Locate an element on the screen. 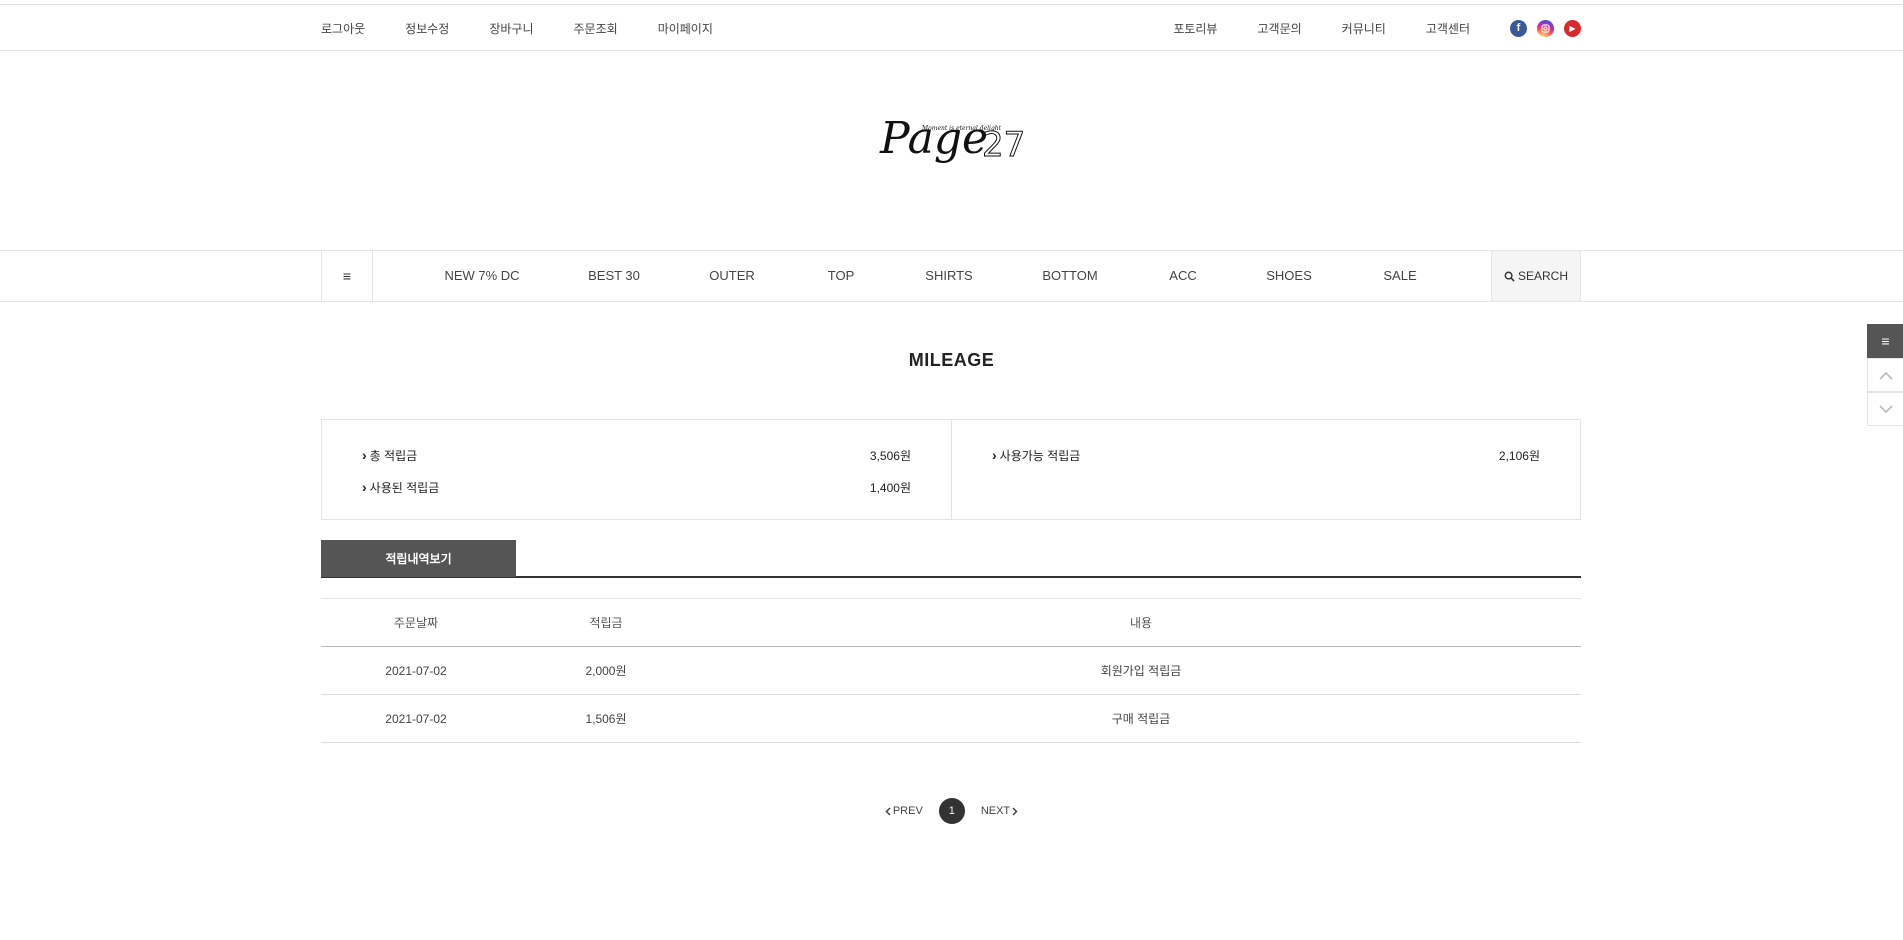  prev-page-button: PREV is located at coordinates (904, 811).